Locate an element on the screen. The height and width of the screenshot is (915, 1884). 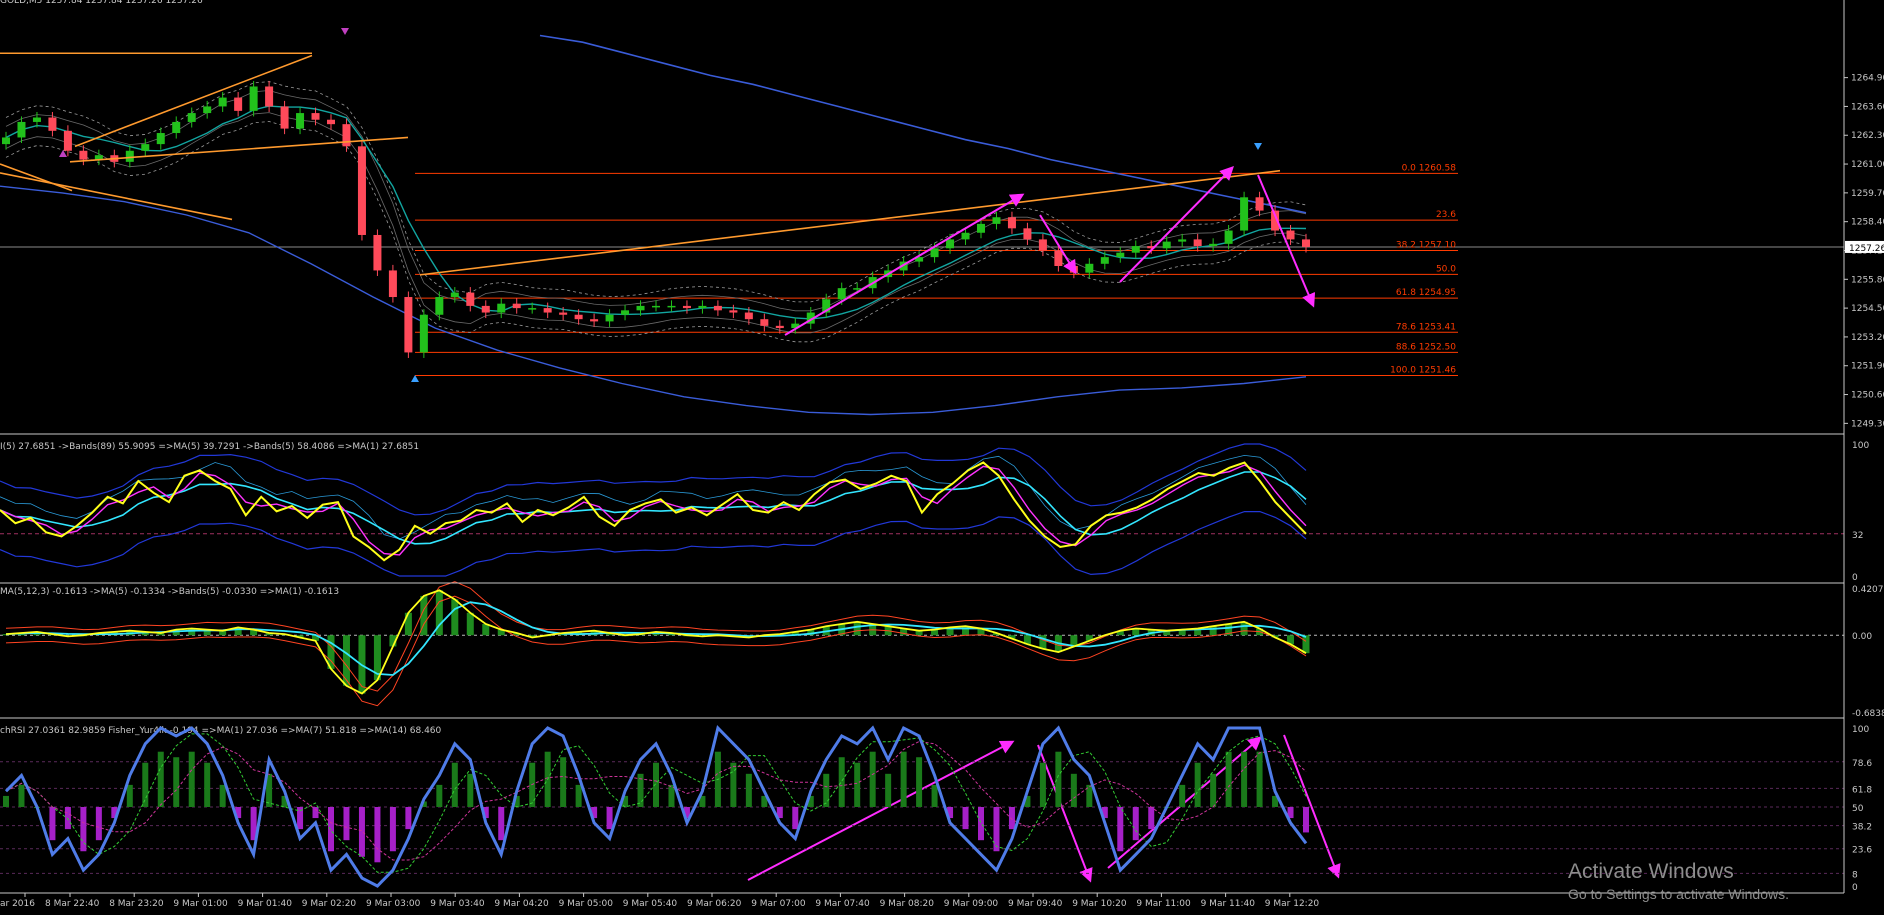
time-tick-label: 9 Mar 09:40 is located at coordinates (1035, 904).